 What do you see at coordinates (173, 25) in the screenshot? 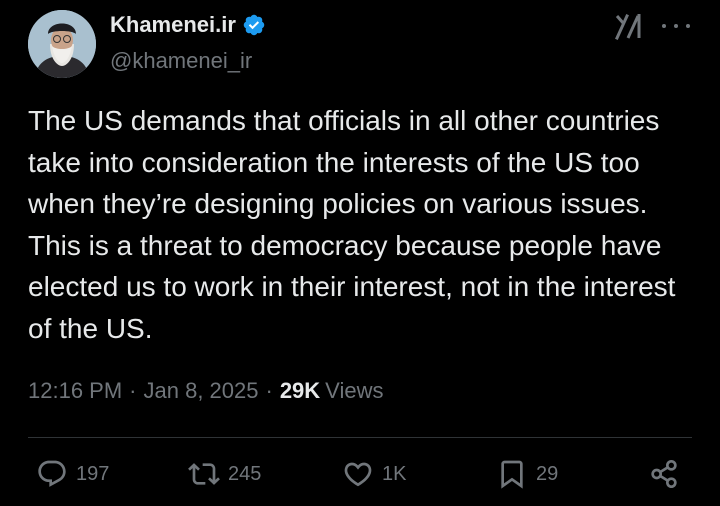
I see `author-display-name: Khamenei.ir` at bounding box center [173, 25].